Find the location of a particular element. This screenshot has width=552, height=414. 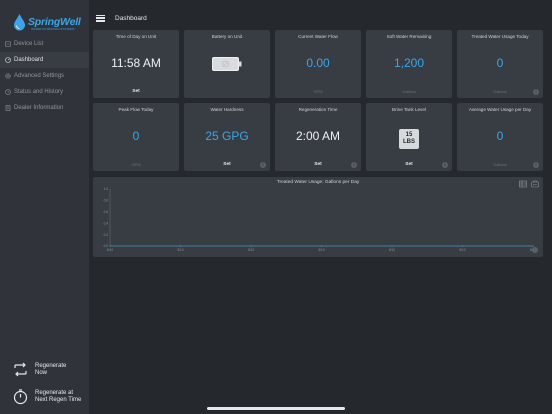

sidebar-item-label: Status and History is located at coordinates (39, 92).